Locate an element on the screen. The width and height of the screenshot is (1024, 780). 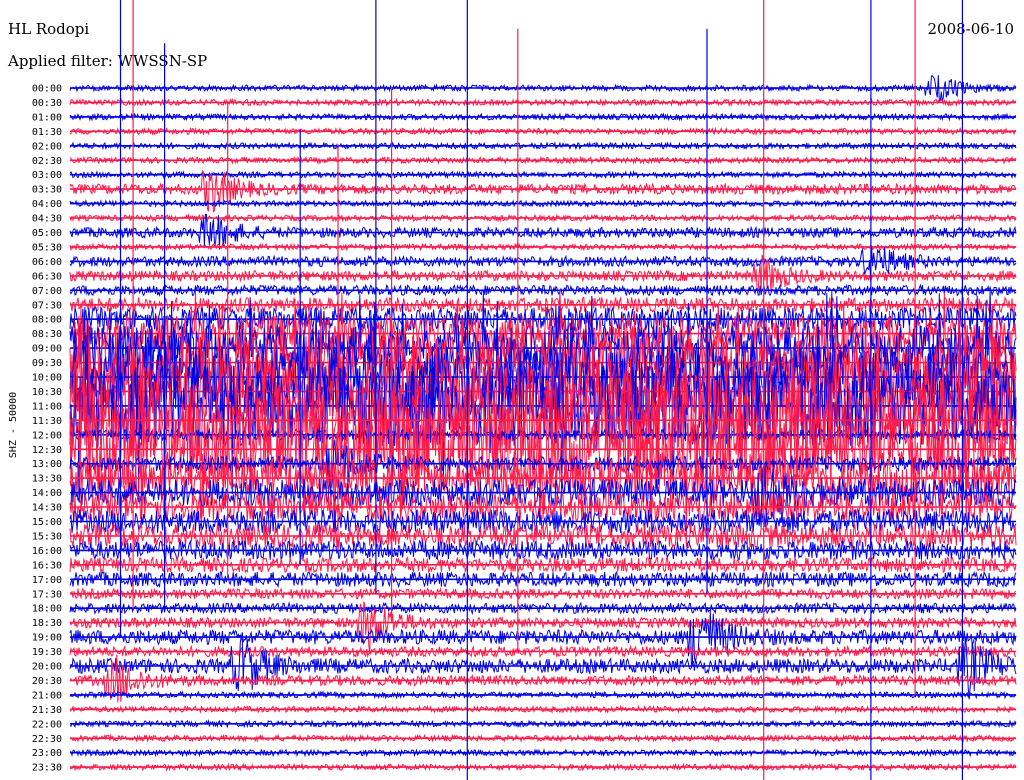
row-time-label: 22:30 is located at coordinates (47, 739).